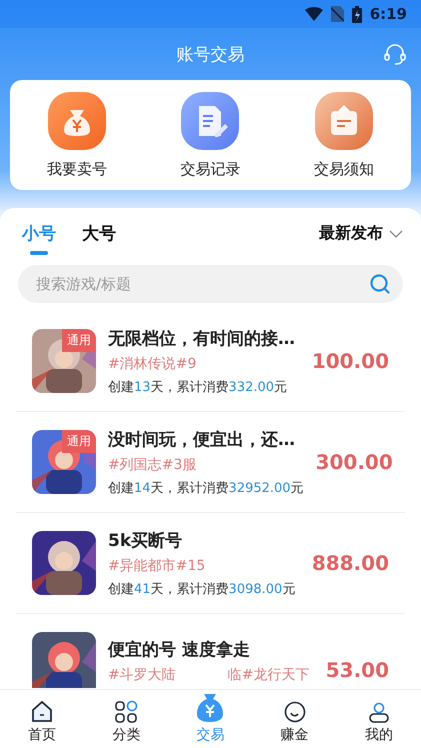  Describe the element at coordinates (344, 121) in the screenshot. I see `notice-box-icon` at that location.